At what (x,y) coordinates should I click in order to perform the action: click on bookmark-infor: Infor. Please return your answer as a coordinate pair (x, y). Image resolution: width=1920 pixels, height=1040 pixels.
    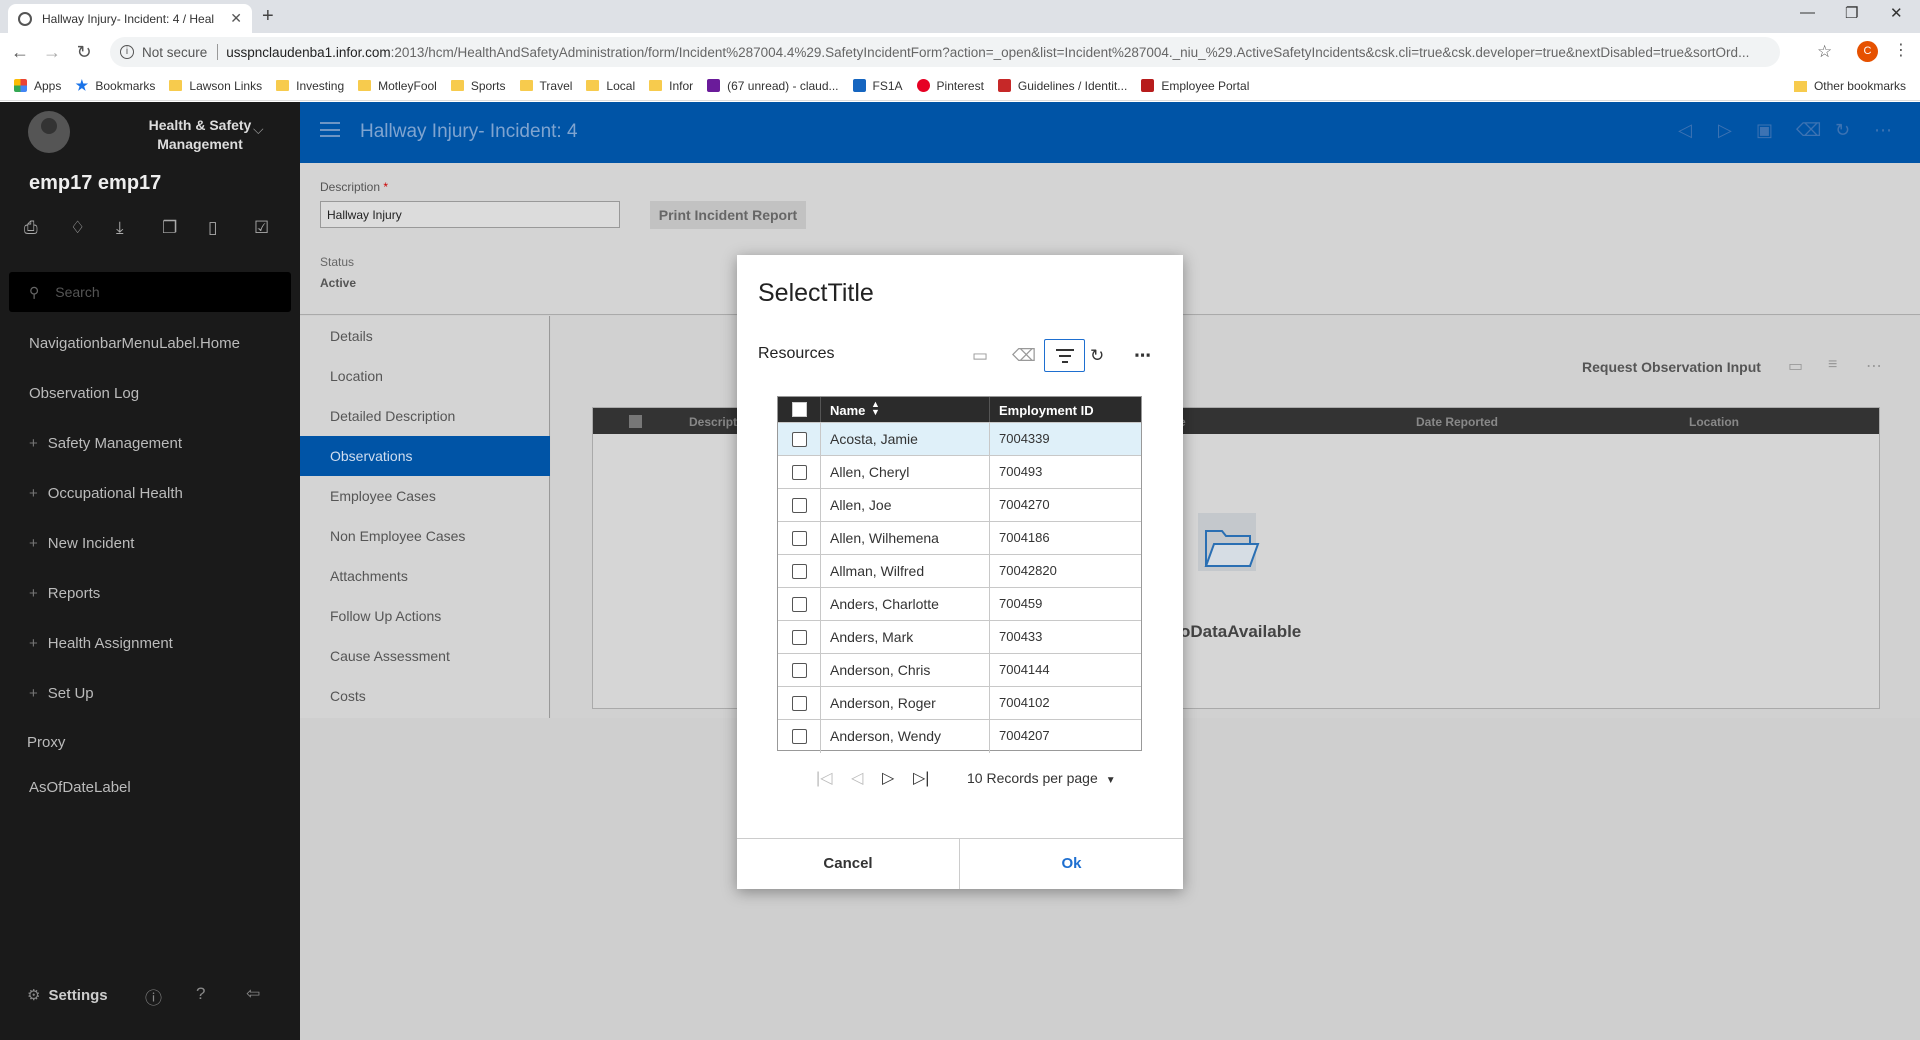
    Looking at the image, I should click on (671, 86).